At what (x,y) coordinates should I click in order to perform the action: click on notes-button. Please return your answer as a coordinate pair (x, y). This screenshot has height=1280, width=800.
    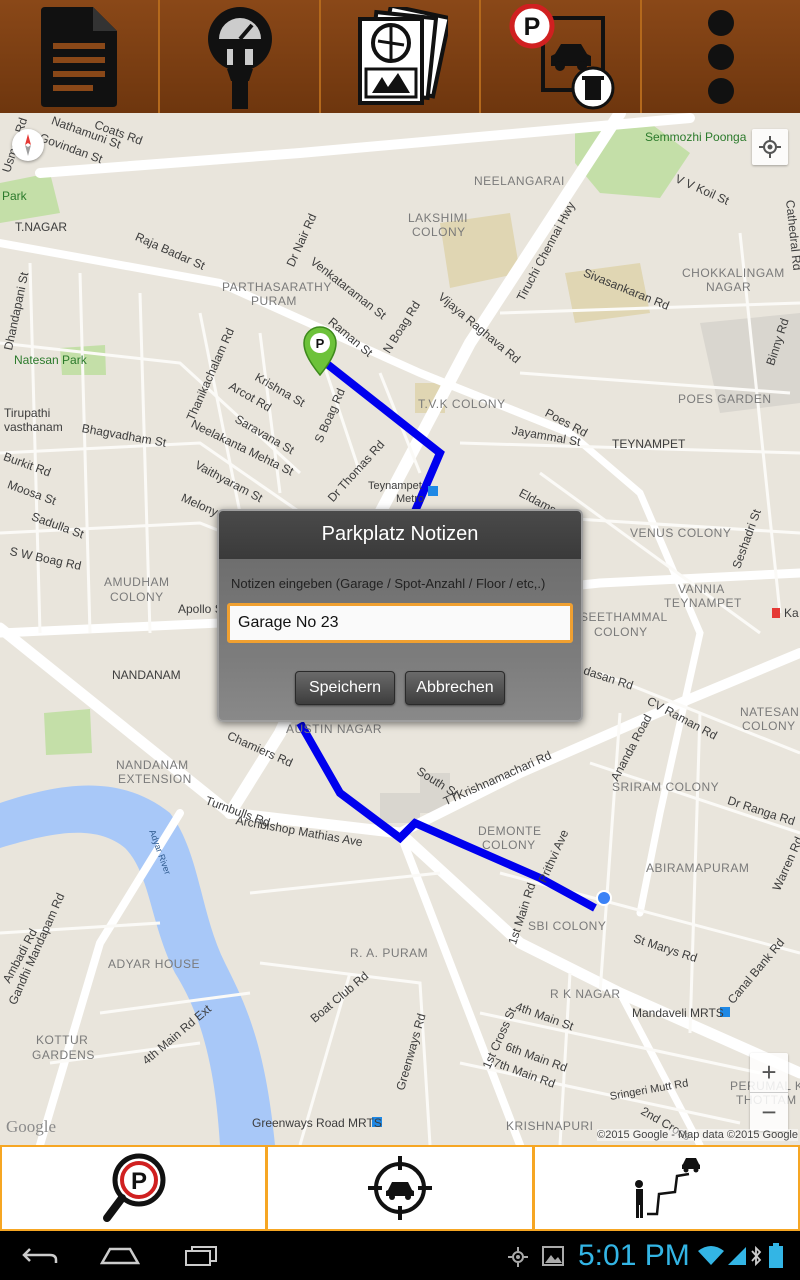
    Looking at the image, I should click on (80, 56).